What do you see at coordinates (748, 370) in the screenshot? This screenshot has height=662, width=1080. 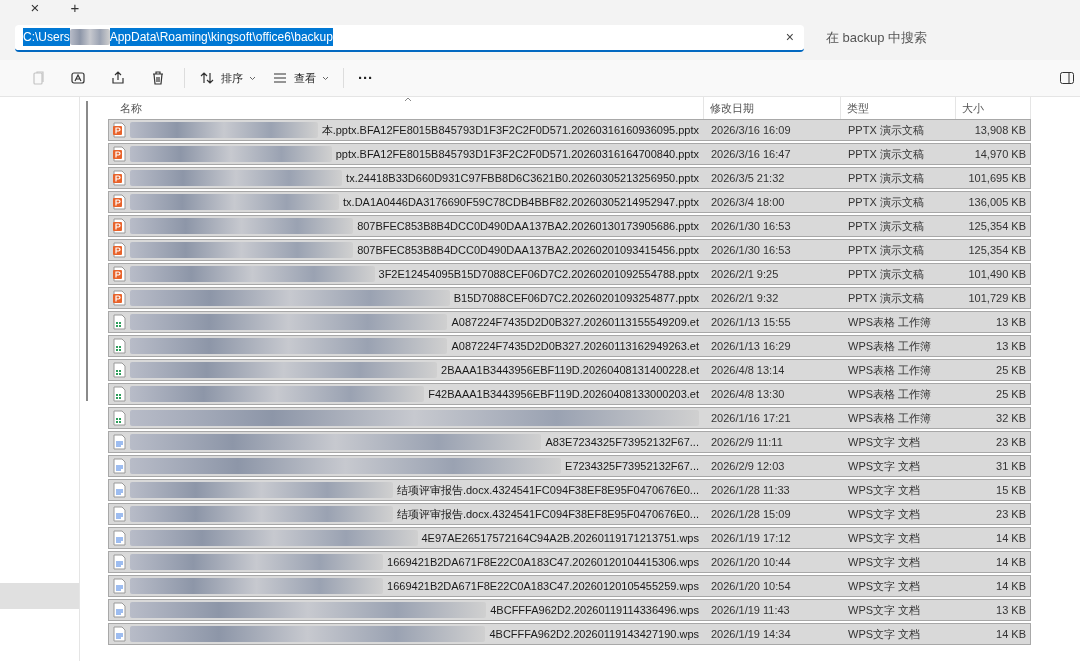 I see `modified-date: 2026/4/8 13:14` at bounding box center [748, 370].